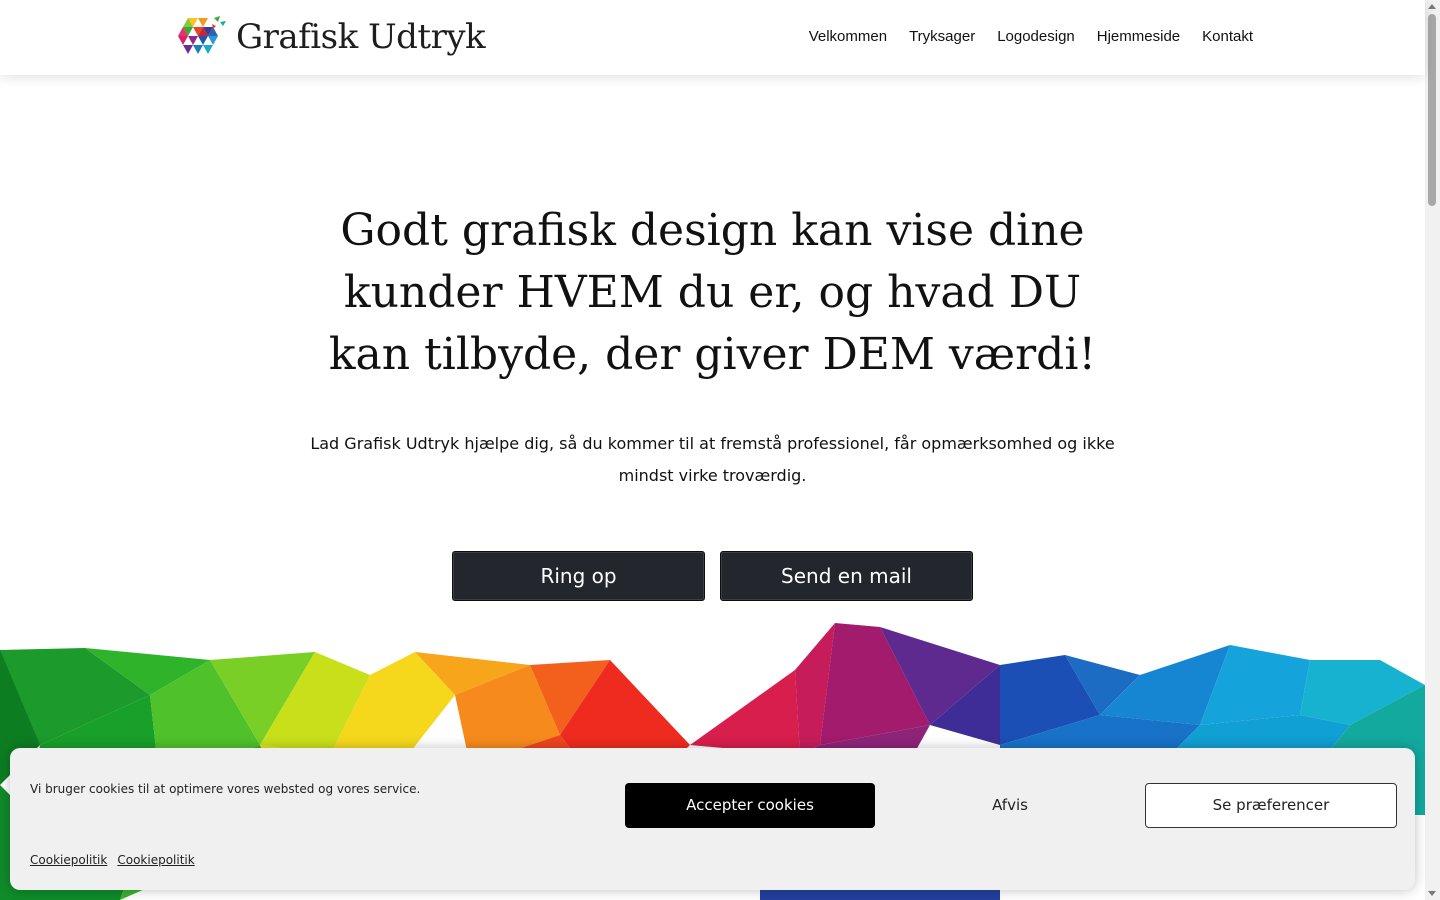 The width and height of the screenshot is (1440, 900). Describe the element at coordinates (68, 860) in the screenshot. I see `cookie-policy-link: Cookiepolitik` at that location.